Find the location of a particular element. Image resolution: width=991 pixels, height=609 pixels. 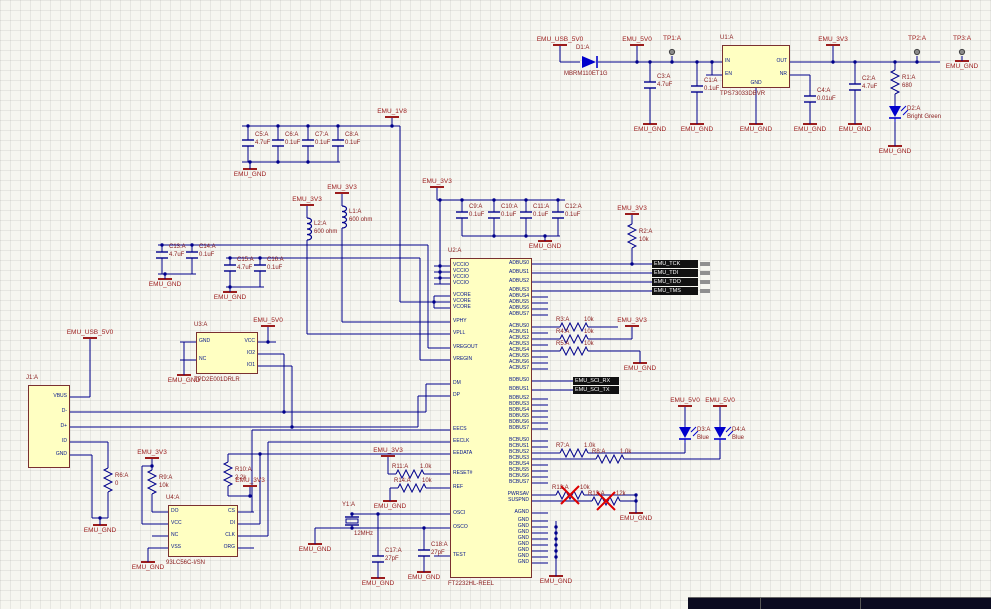

pin-label: BDBUS1 is located at coordinates (518, 389).